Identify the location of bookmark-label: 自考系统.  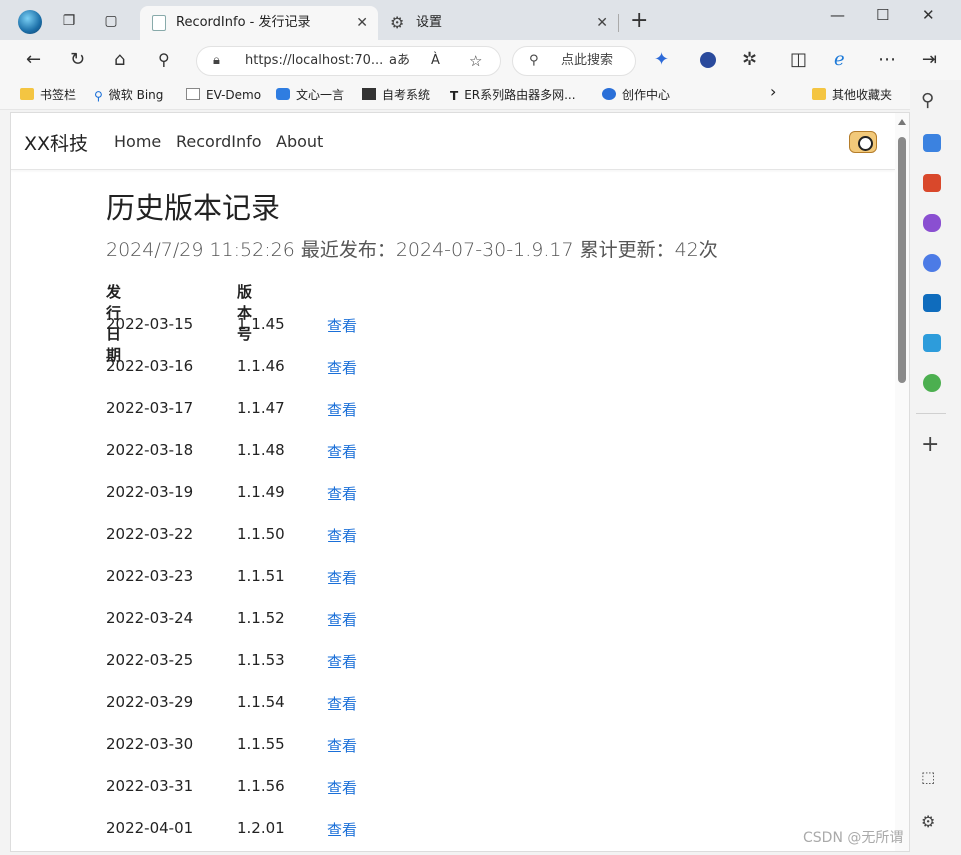
(406, 95).